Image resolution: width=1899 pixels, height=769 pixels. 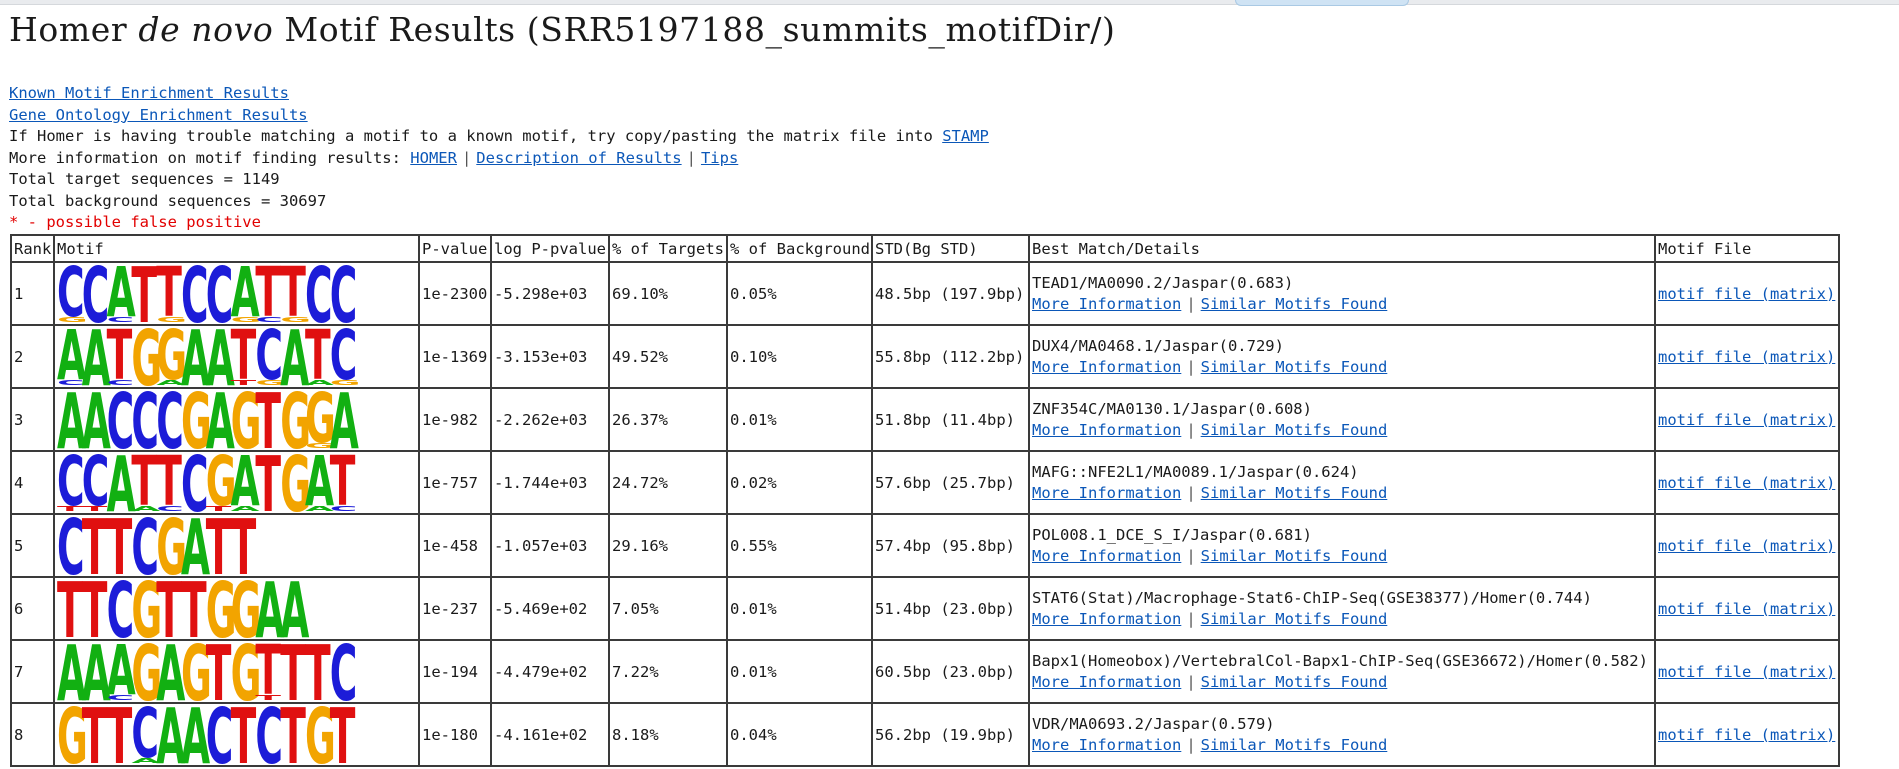 I want to click on tips-link: Tips, so click(x=719, y=158).